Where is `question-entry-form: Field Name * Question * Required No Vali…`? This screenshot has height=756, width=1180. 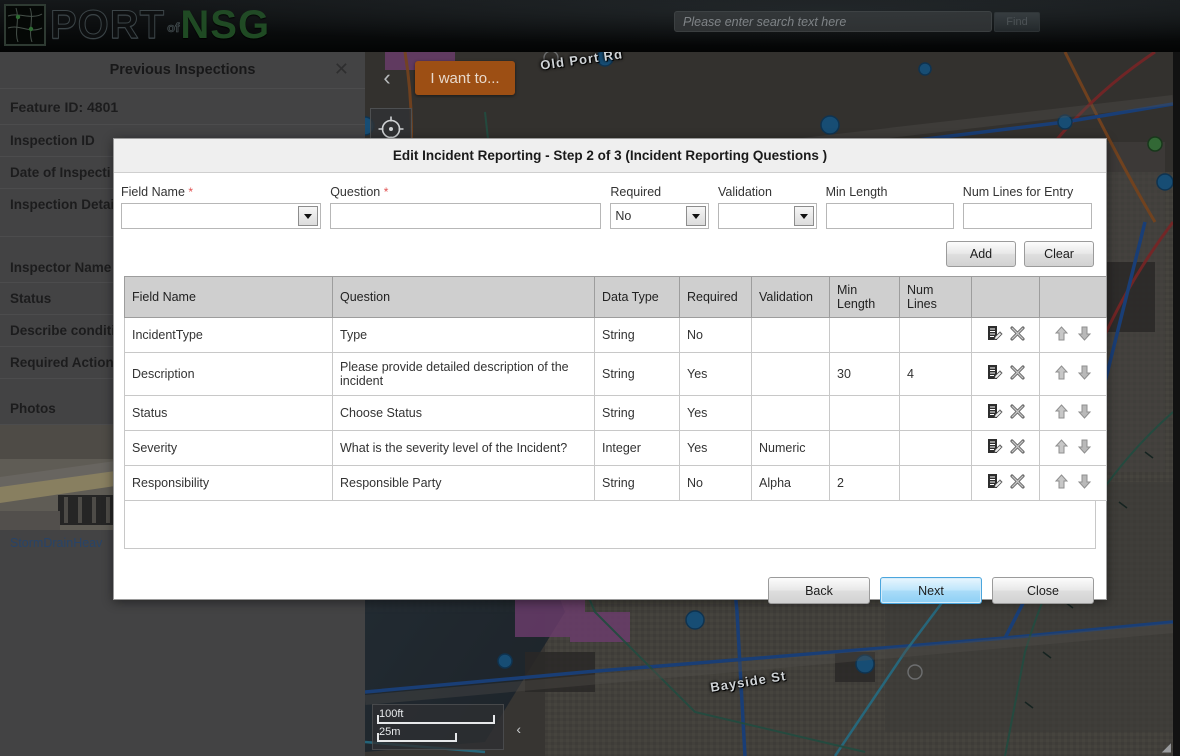 question-entry-form: Field Name * Question * Required No Vali… is located at coordinates (610, 206).